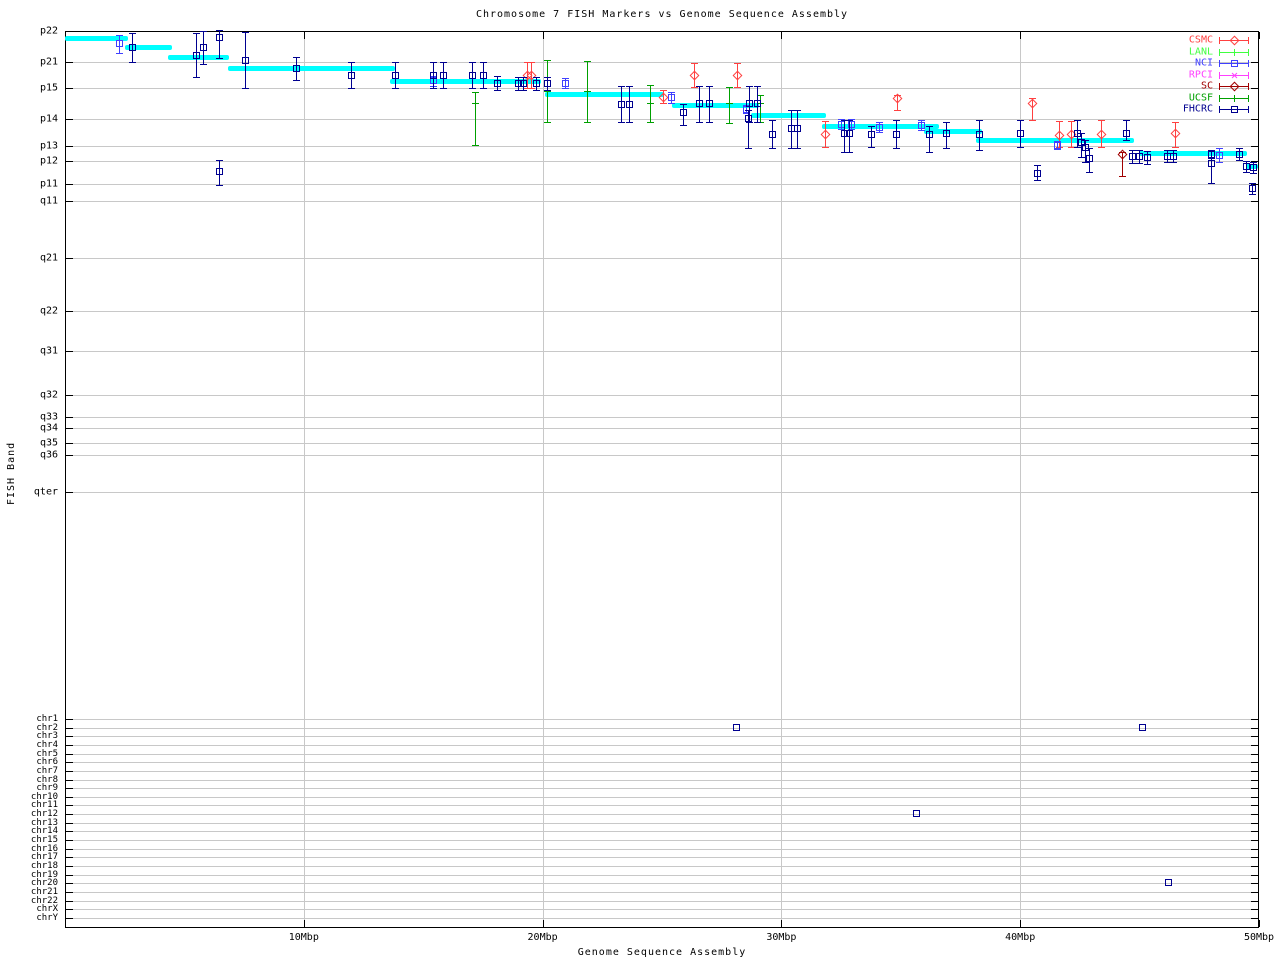  Describe the element at coordinates (48, 31) in the screenshot. I see `y-tick-label-band: p22` at that location.